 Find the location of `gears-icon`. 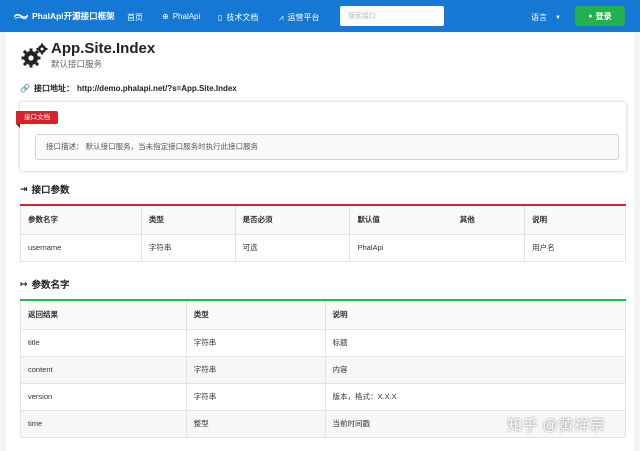

gears-icon is located at coordinates (34, 55).